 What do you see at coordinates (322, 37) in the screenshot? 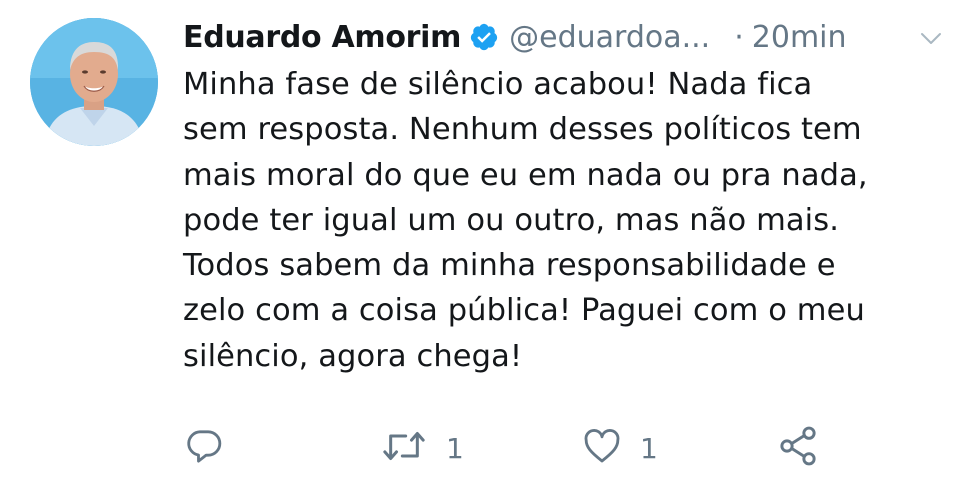
I see `author-name: Eduardo Amorim` at bounding box center [322, 37].